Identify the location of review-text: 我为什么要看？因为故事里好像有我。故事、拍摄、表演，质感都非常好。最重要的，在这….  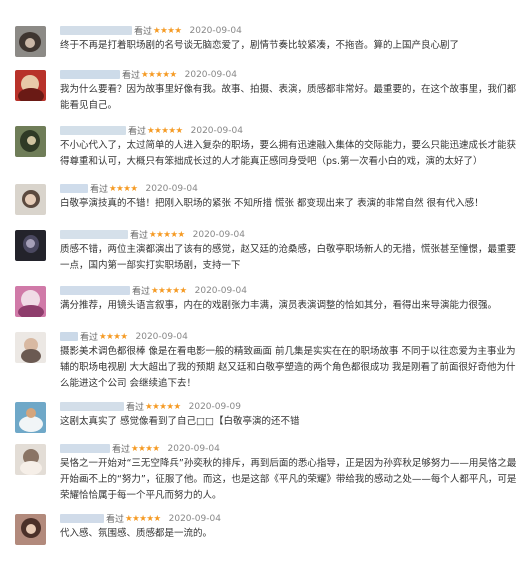
(288, 97).